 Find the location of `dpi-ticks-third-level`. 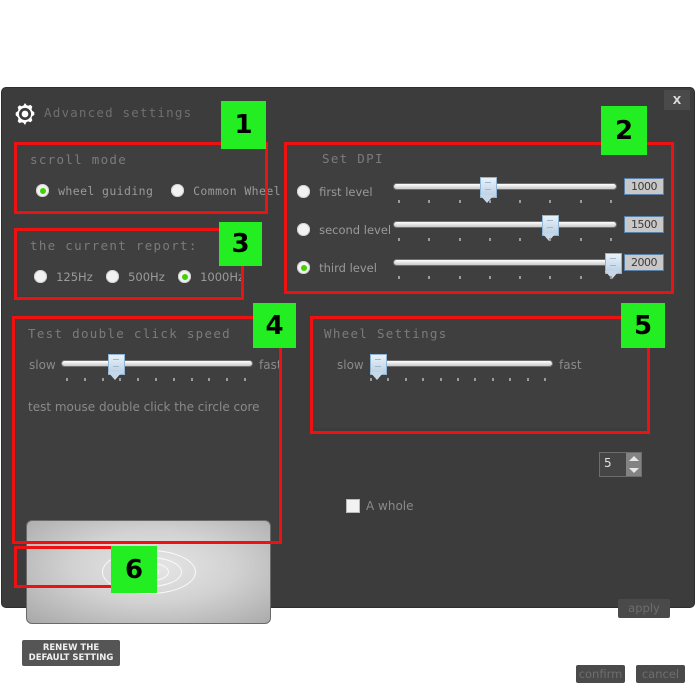

dpi-ticks-third-level is located at coordinates (505, 277).